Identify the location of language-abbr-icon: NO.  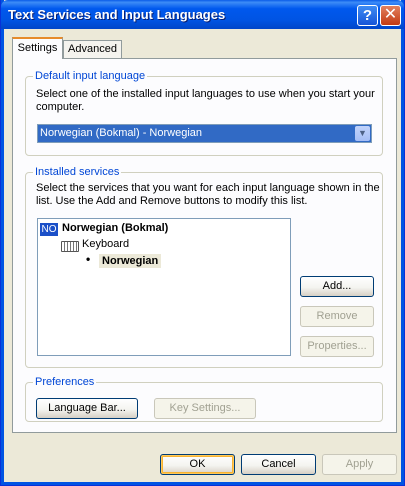
(49, 229).